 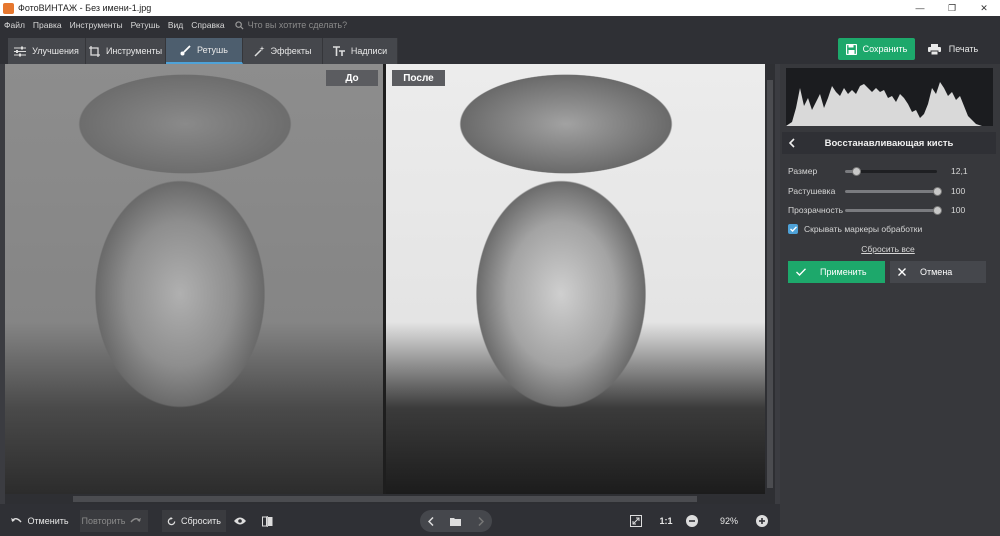 What do you see at coordinates (207, 25) in the screenshot?
I see `menu-help: Справка` at bounding box center [207, 25].